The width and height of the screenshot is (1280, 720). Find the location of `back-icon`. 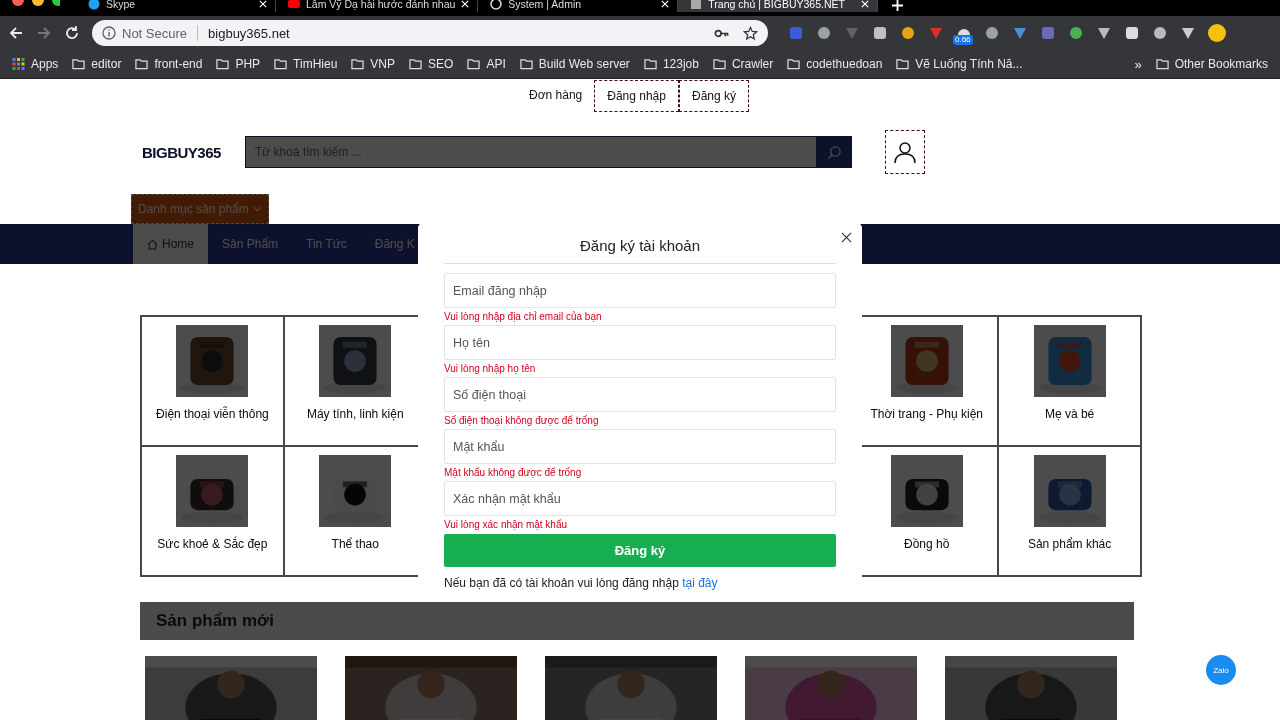

back-icon is located at coordinates (16, 33).